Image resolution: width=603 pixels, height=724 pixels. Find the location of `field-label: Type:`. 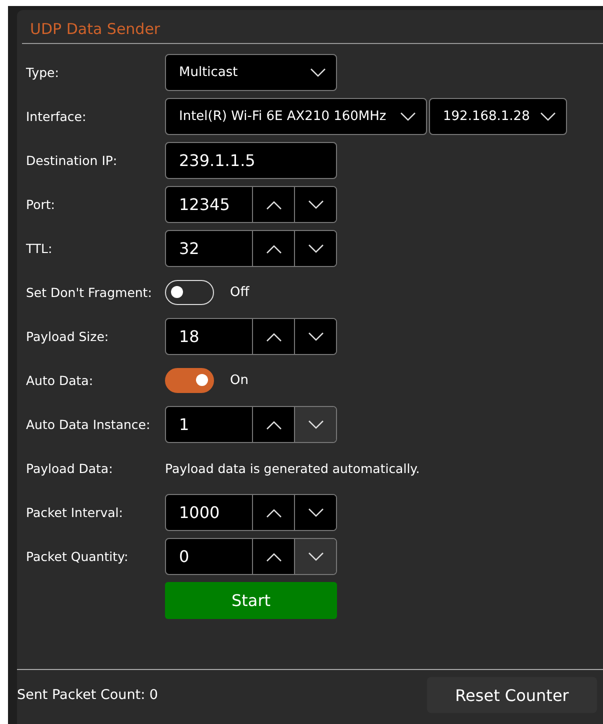

field-label: Type: is located at coordinates (43, 72).